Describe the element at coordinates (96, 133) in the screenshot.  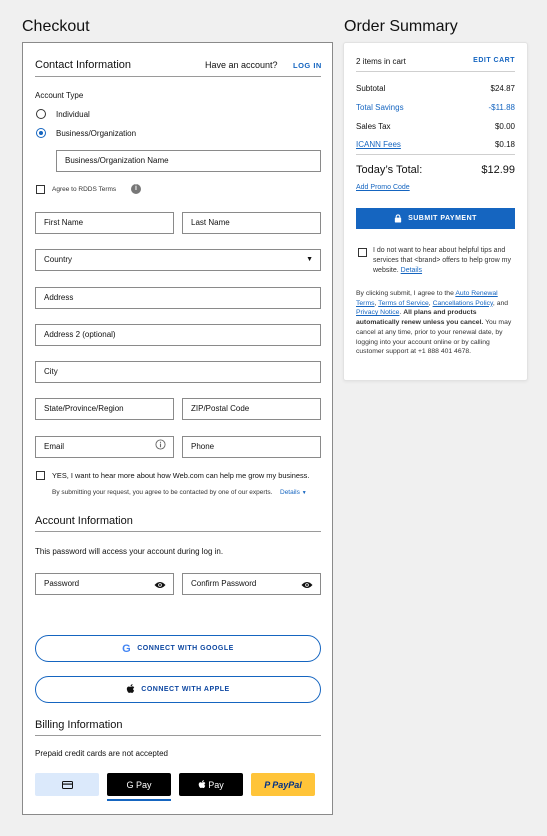
I see `radio-business-label: Business/Organization` at that location.